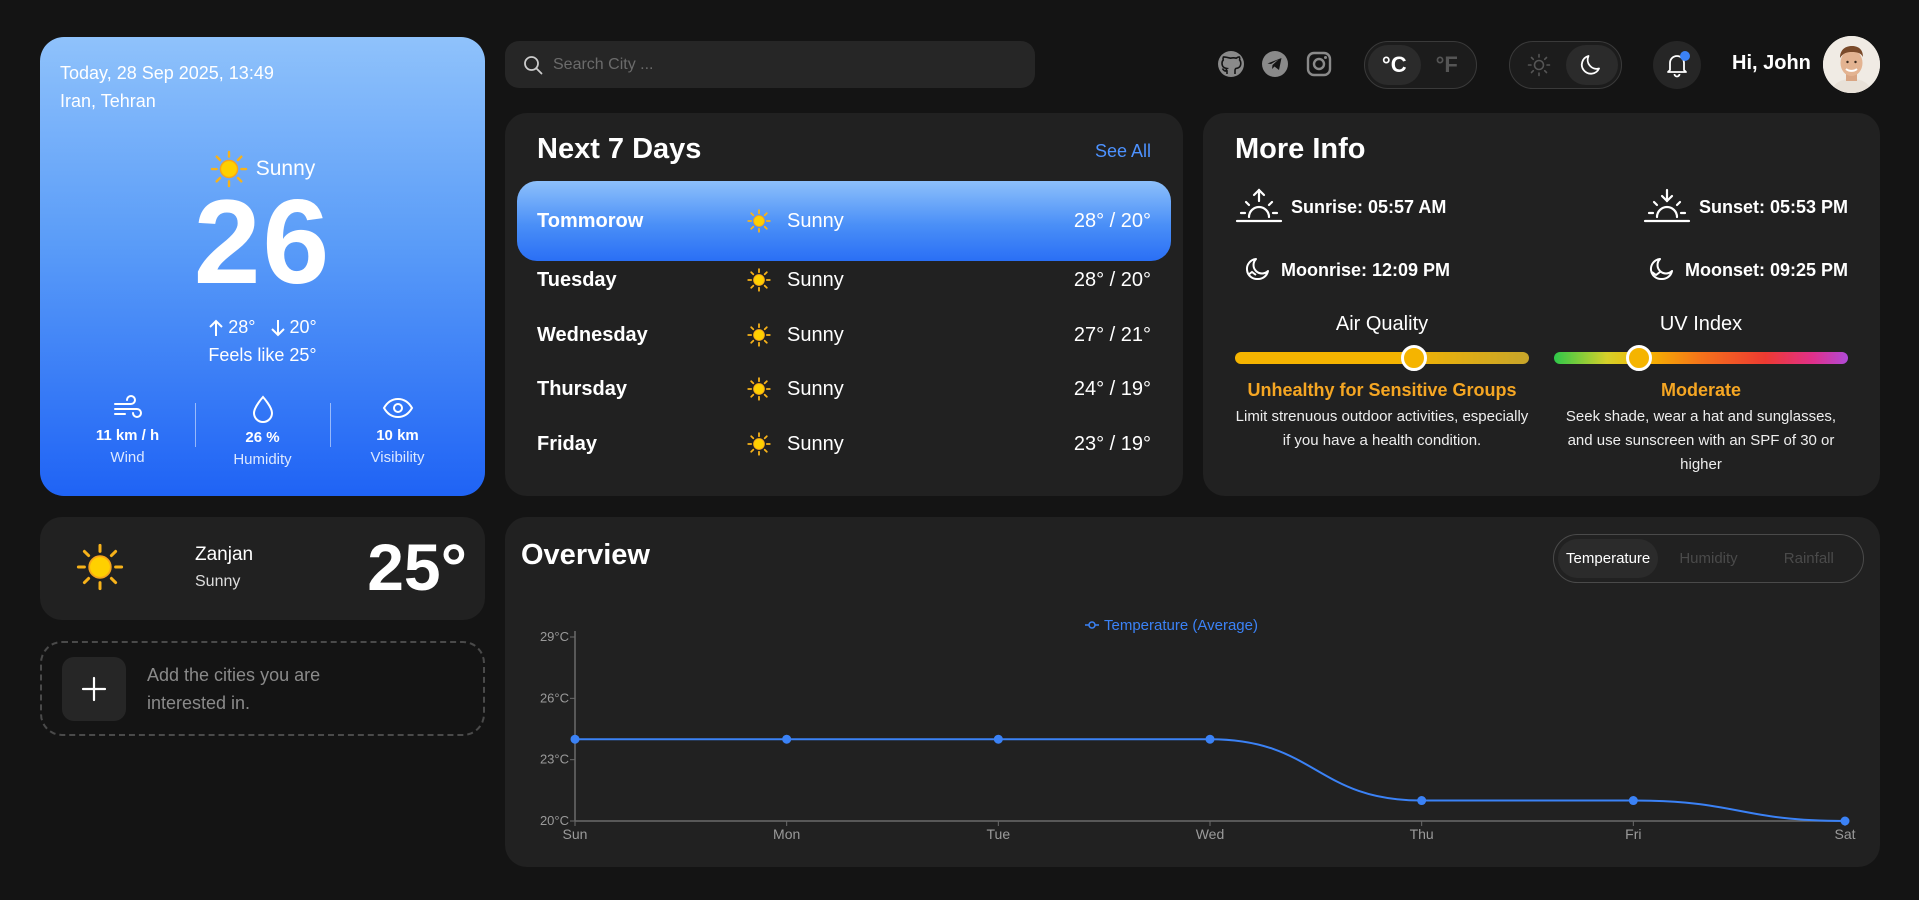 The image size is (1919, 900). Describe the element at coordinates (1394, 65) in the screenshot. I see `celsius-option: °C` at that location.